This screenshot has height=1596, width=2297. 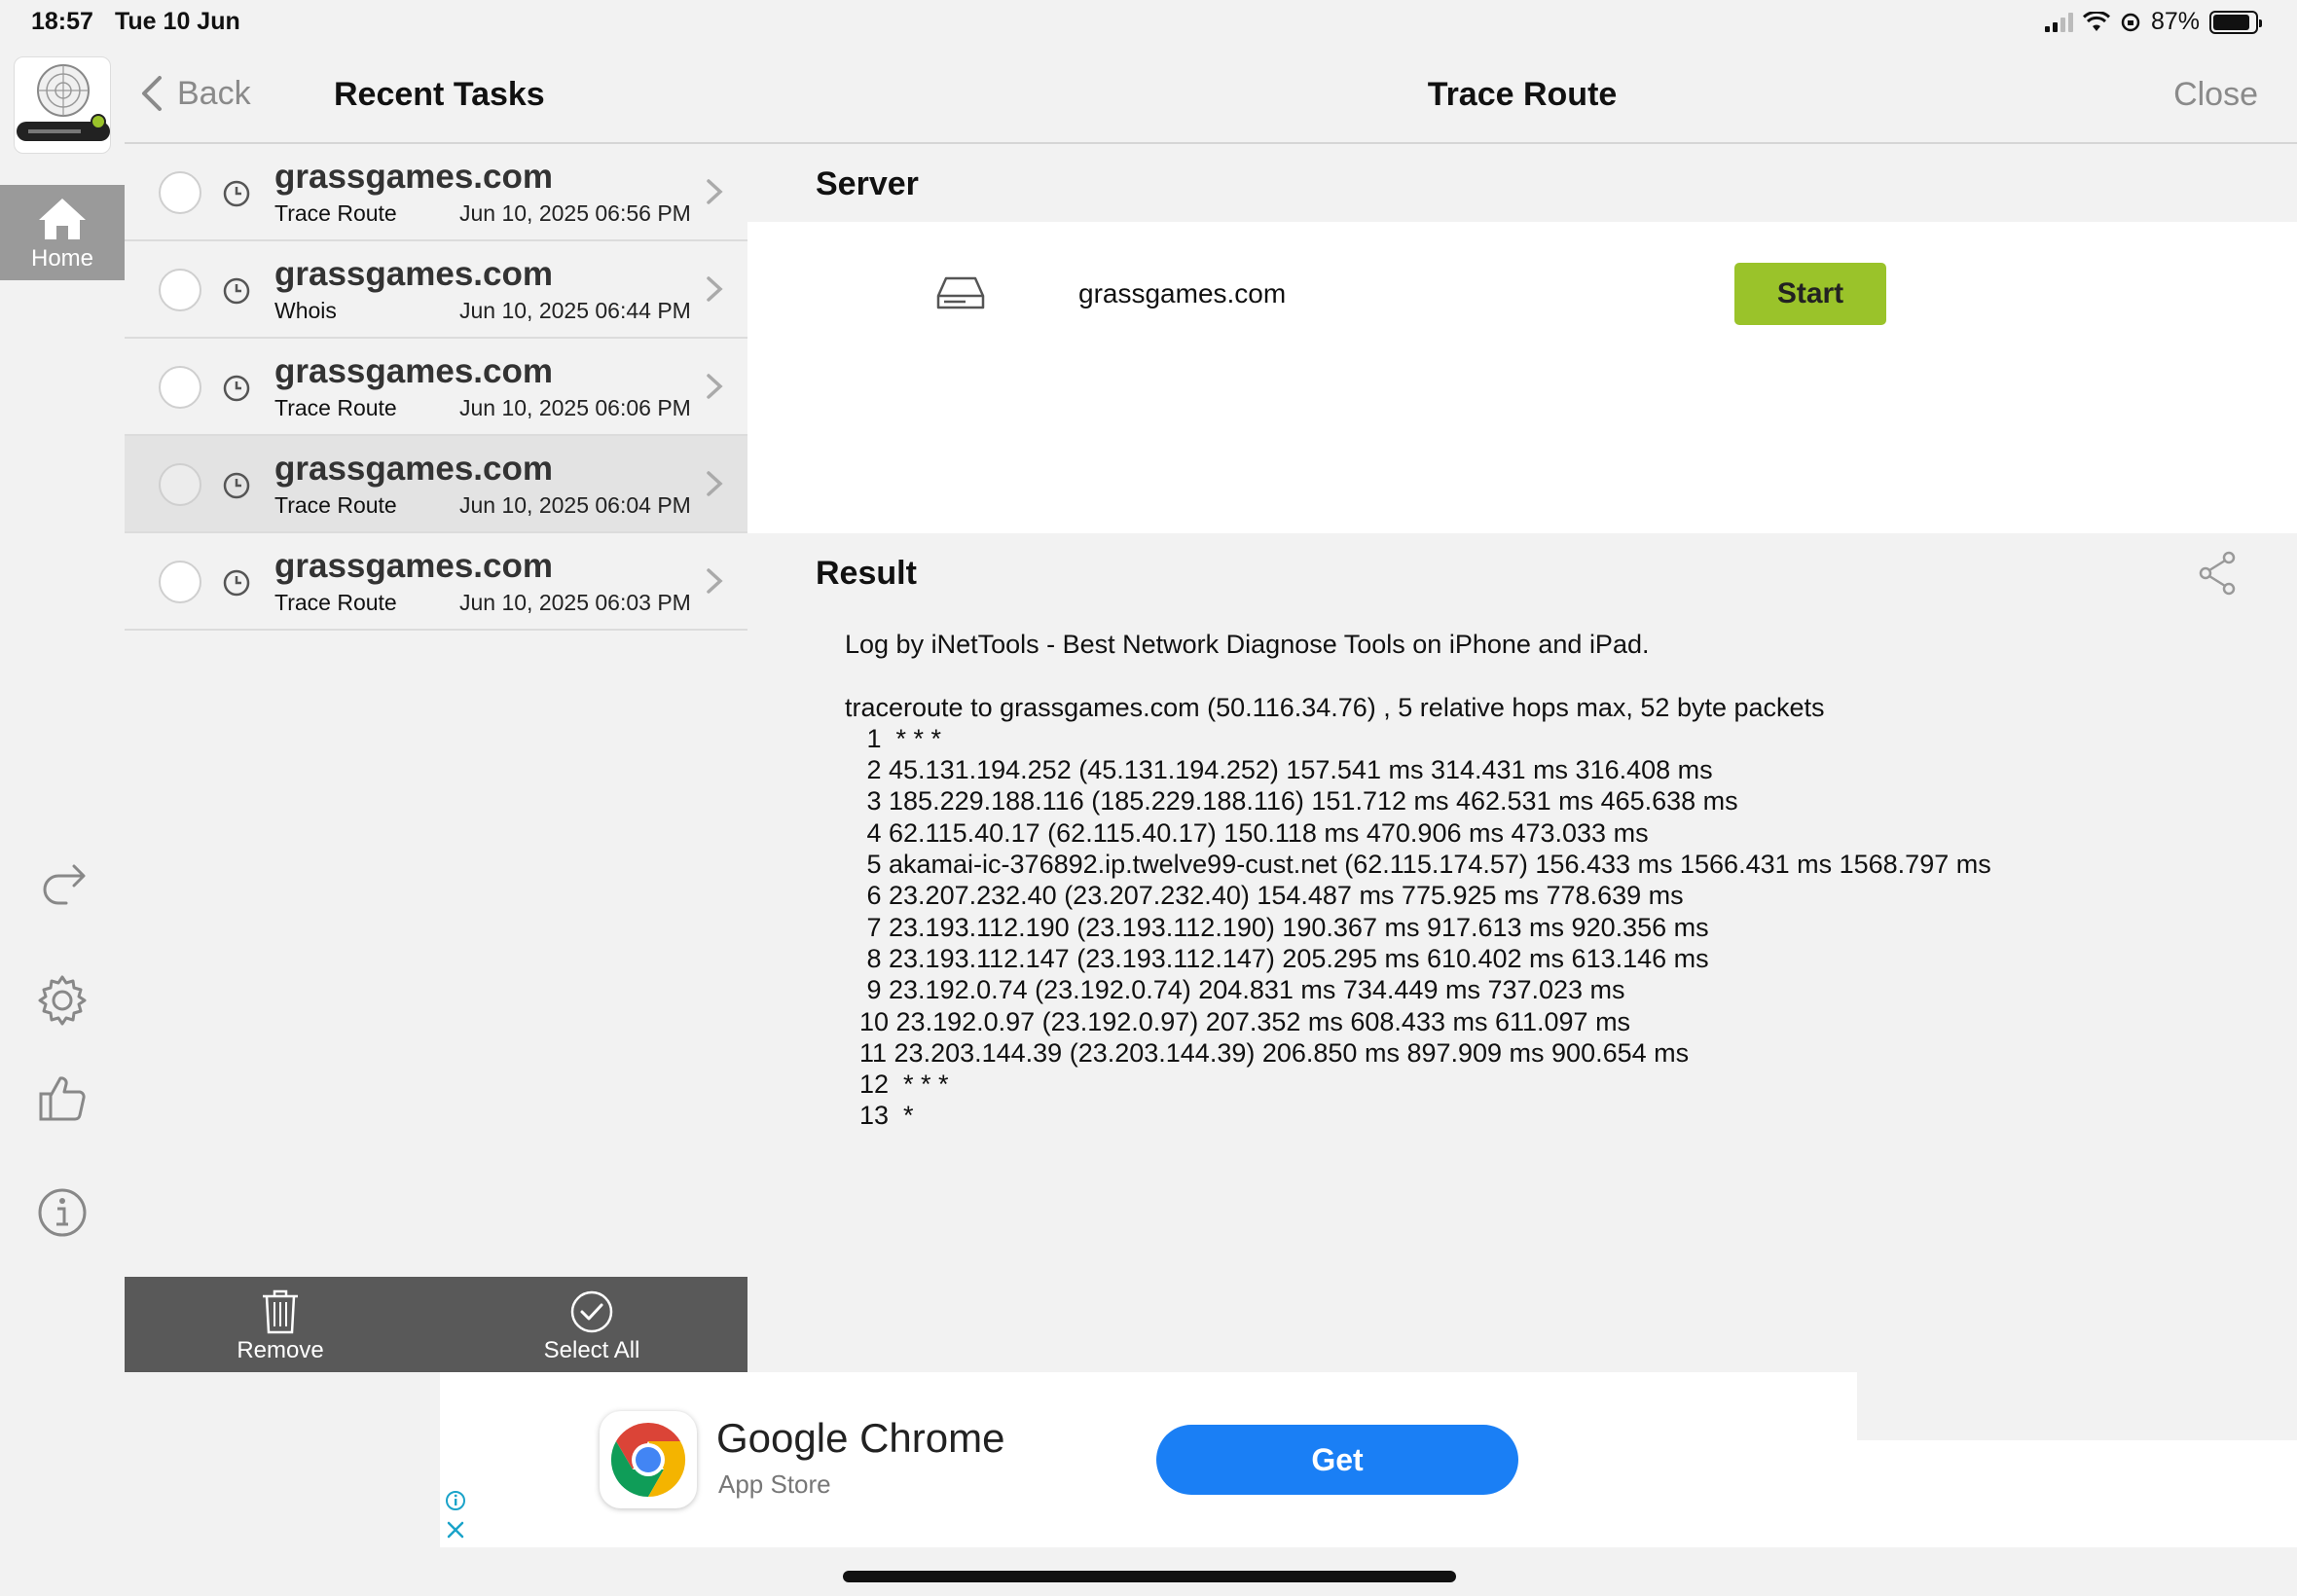 I want to click on ad-close-icon, so click(x=455, y=1530).